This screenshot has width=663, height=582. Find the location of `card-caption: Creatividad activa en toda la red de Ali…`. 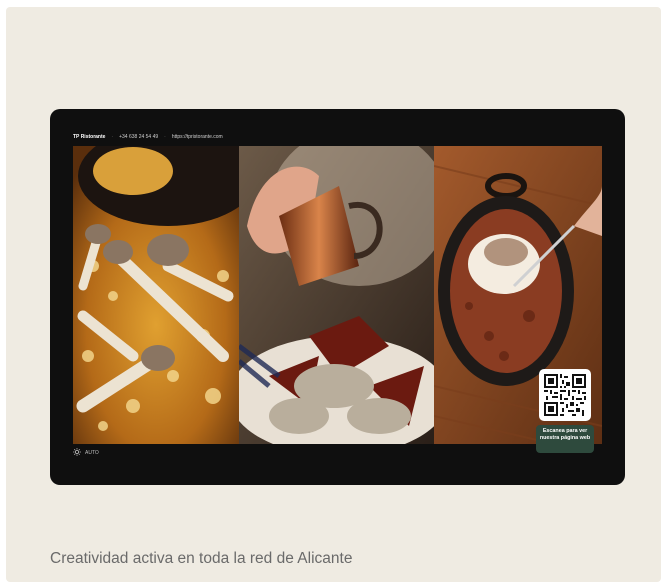

card-caption: Creatividad activa en toda la red de Ali… is located at coordinates (201, 558).